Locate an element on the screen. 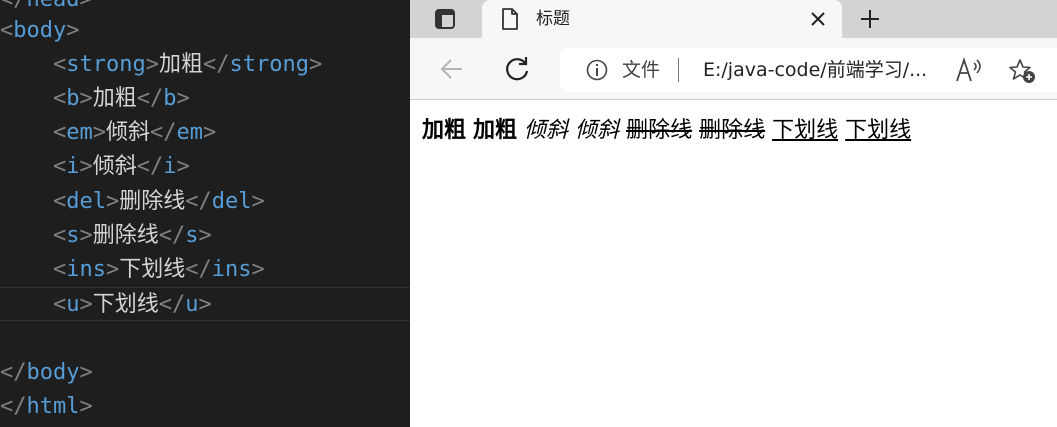 This screenshot has height=427, width=1057. plus-icon is located at coordinates (870, 19).